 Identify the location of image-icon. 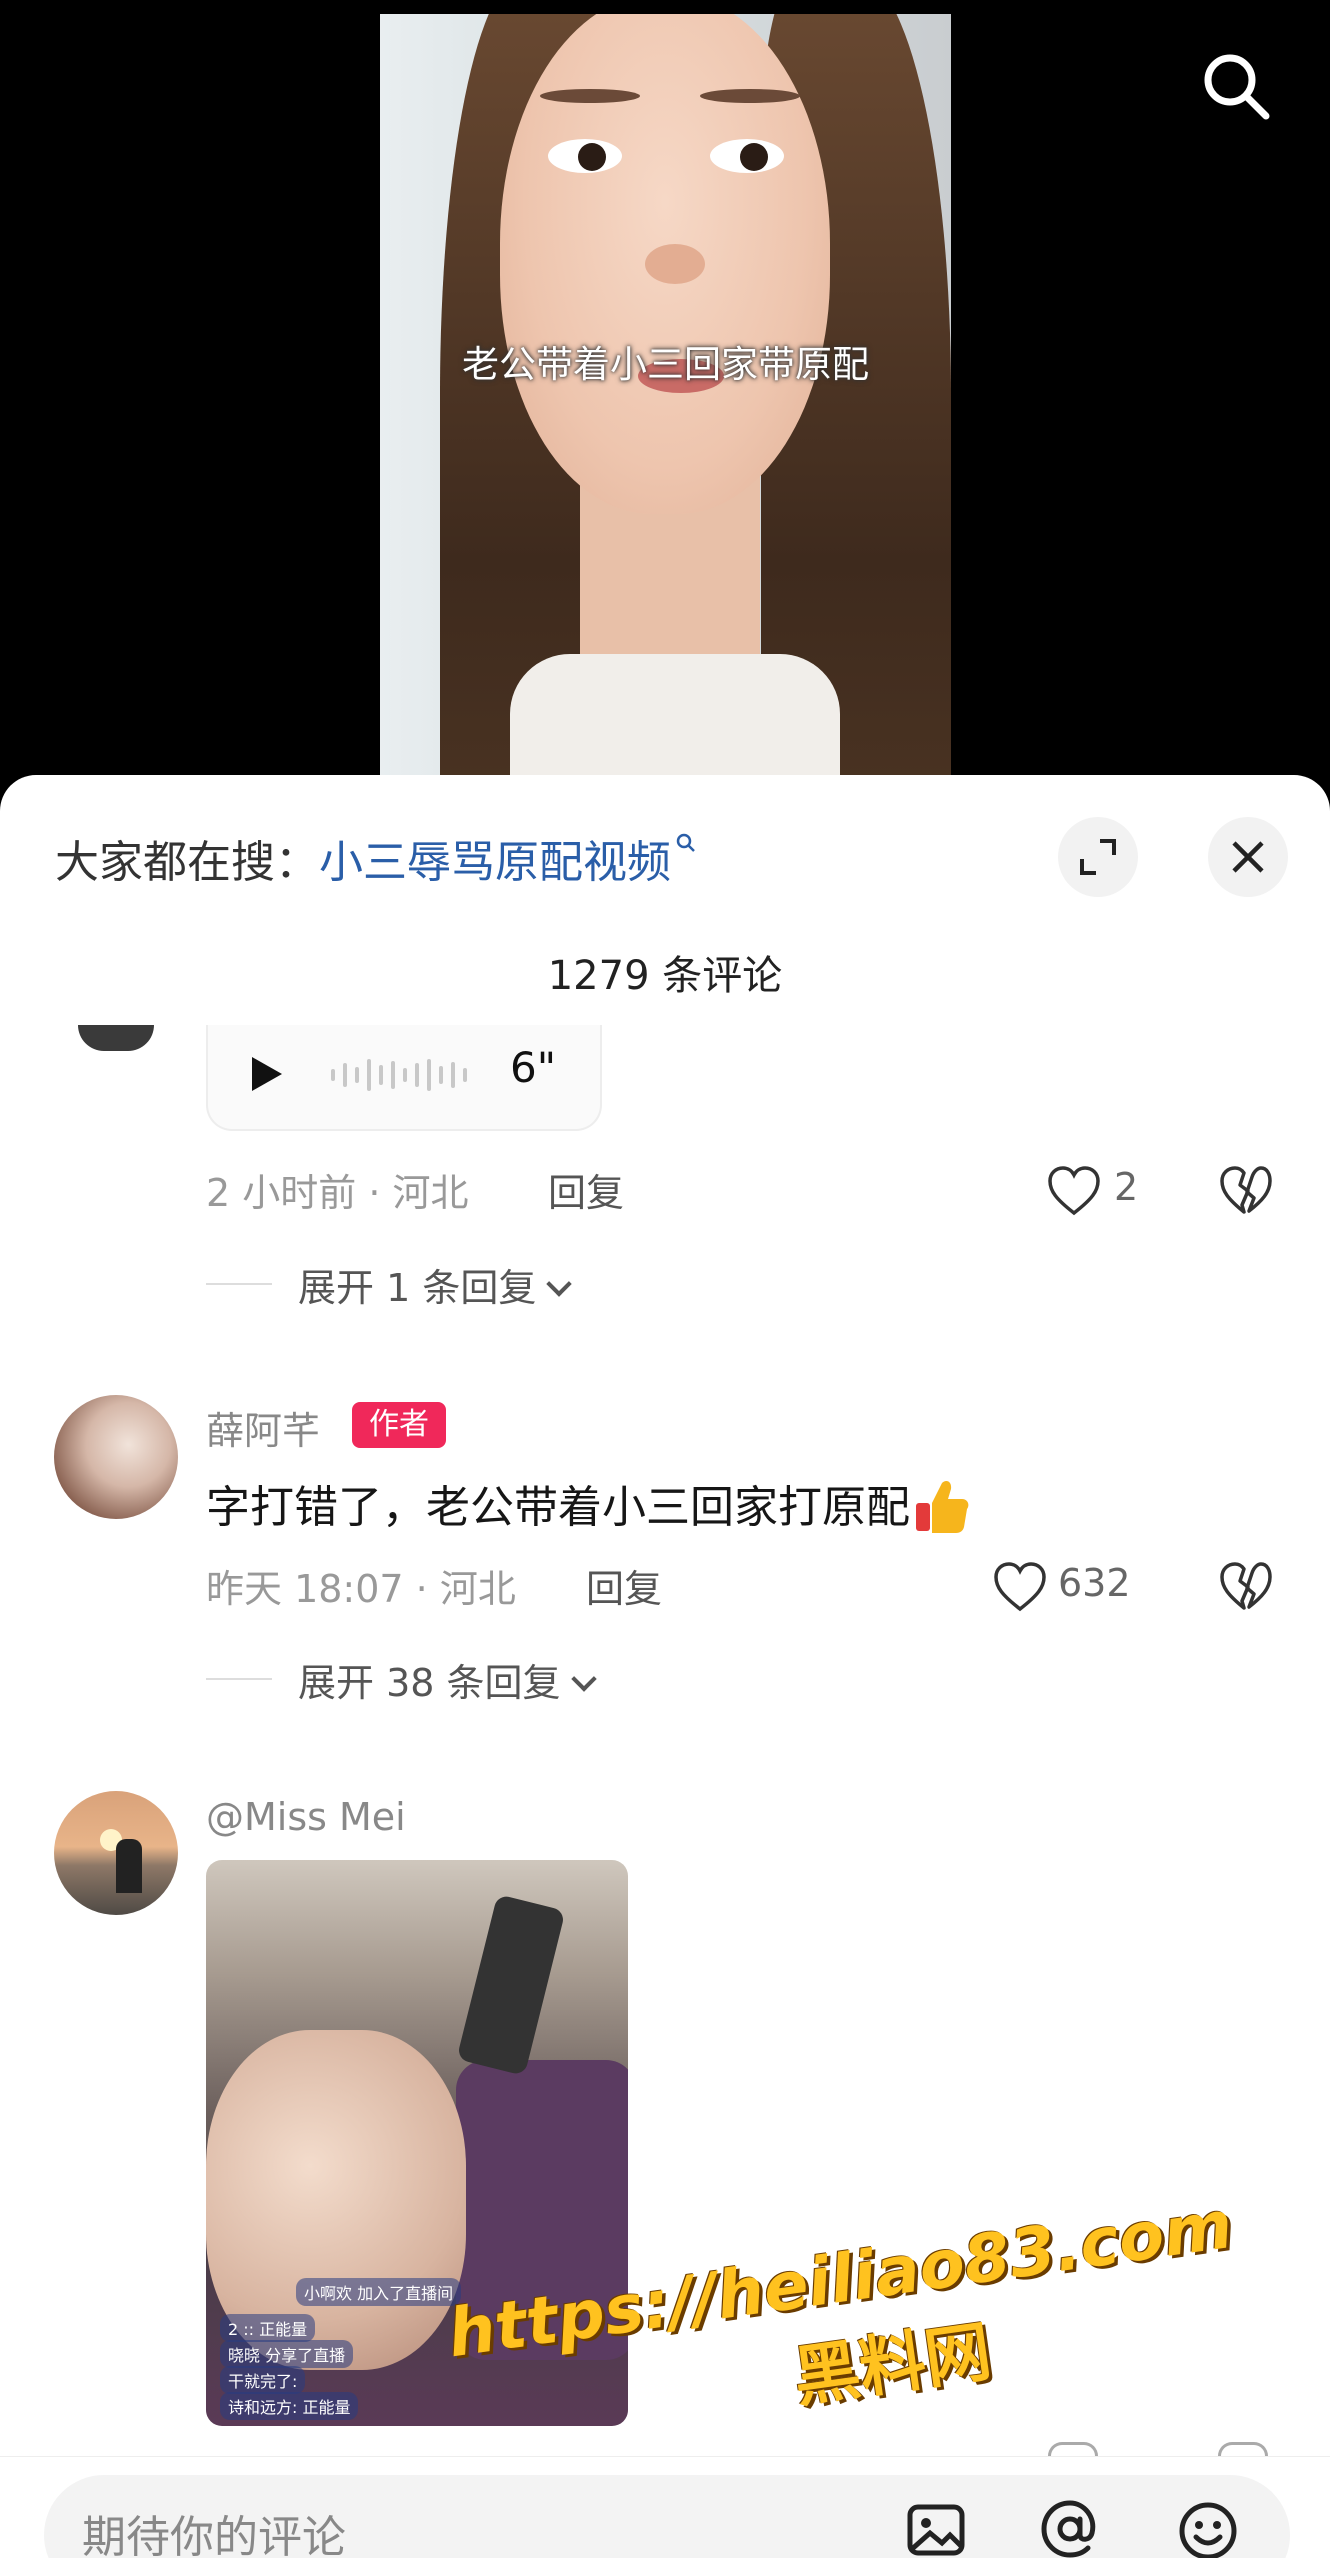
(936, 2527).